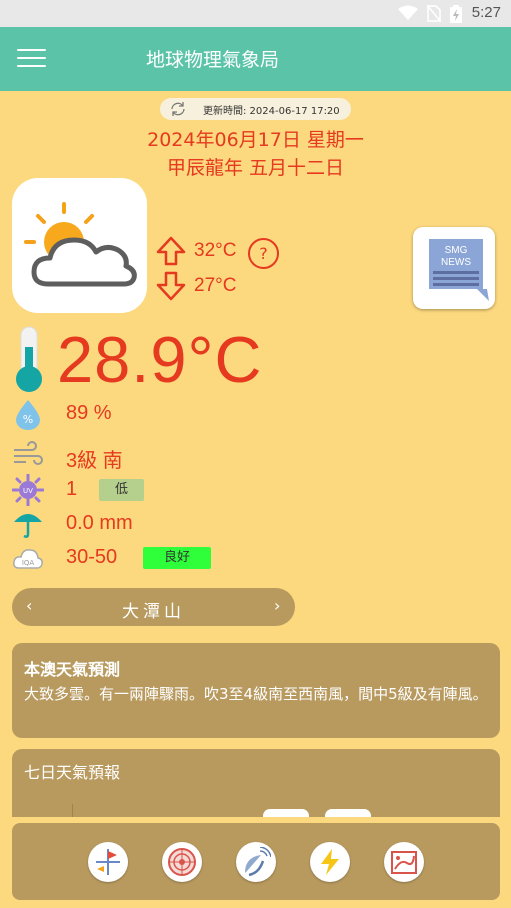 This screenshot has width=511, height=908. I want to click on humidity-drop-icon: %, so click(28, 415).